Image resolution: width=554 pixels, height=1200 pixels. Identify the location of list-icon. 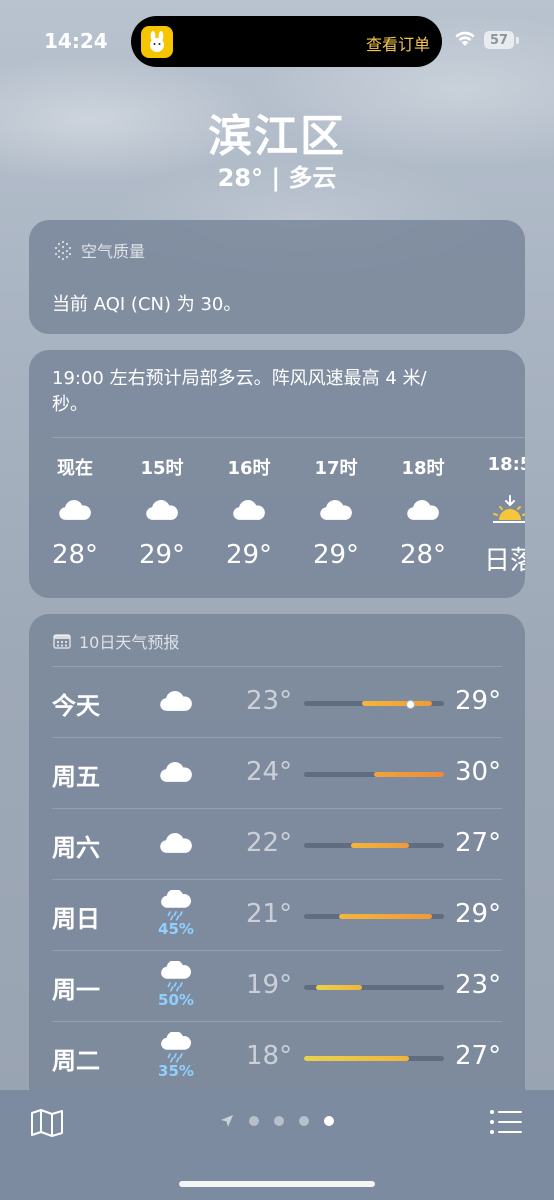
(506, 1122).